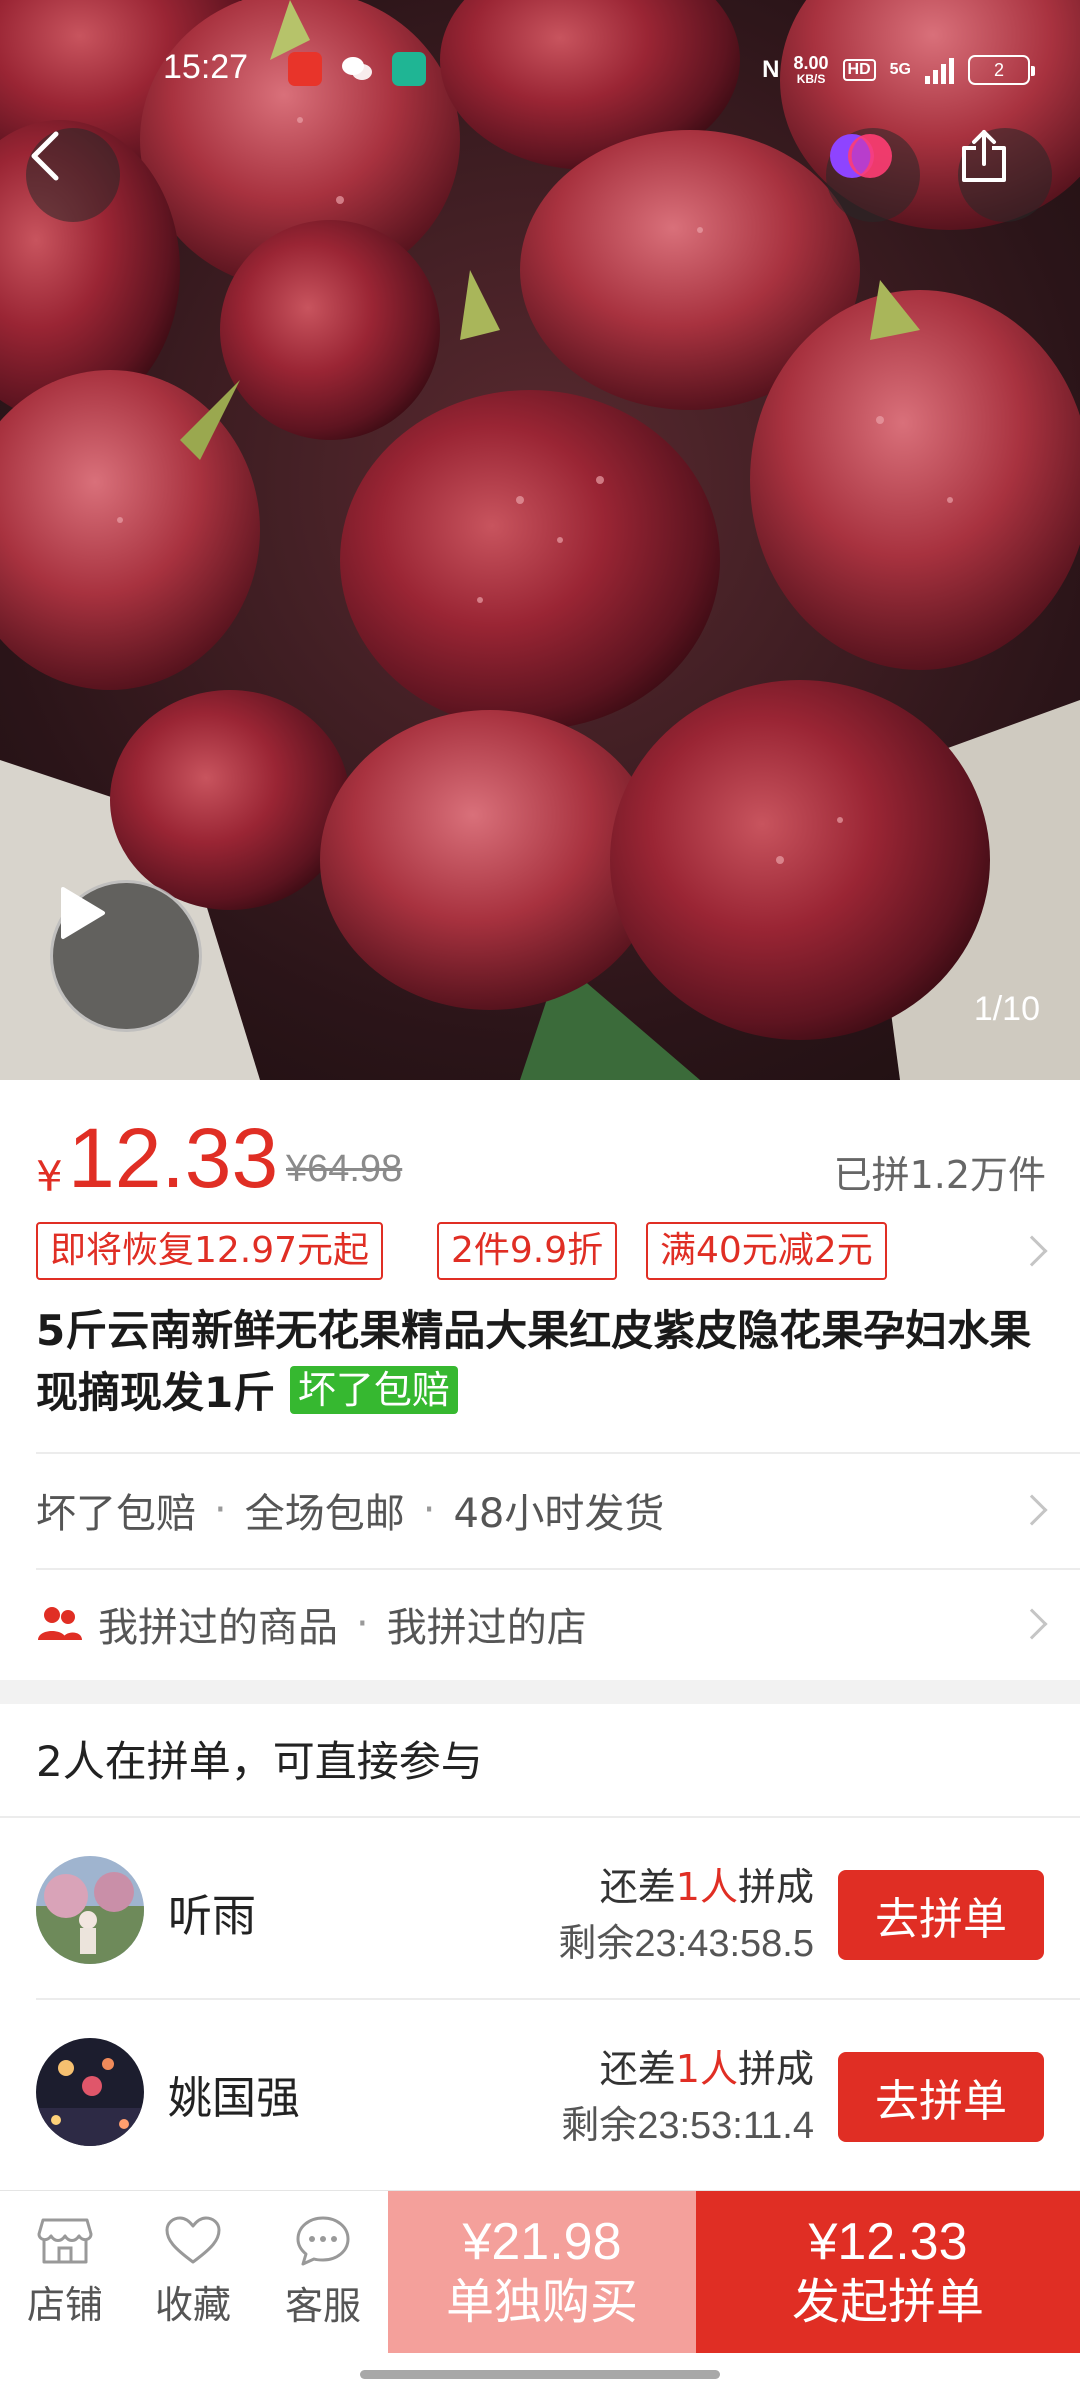 This screenshot has height=2400, width=1080. What do you see at coordinates (766, 1251) in the screenshot?
I see `promo-tag: 满40元减2元` at bounding box center [766, 1251].